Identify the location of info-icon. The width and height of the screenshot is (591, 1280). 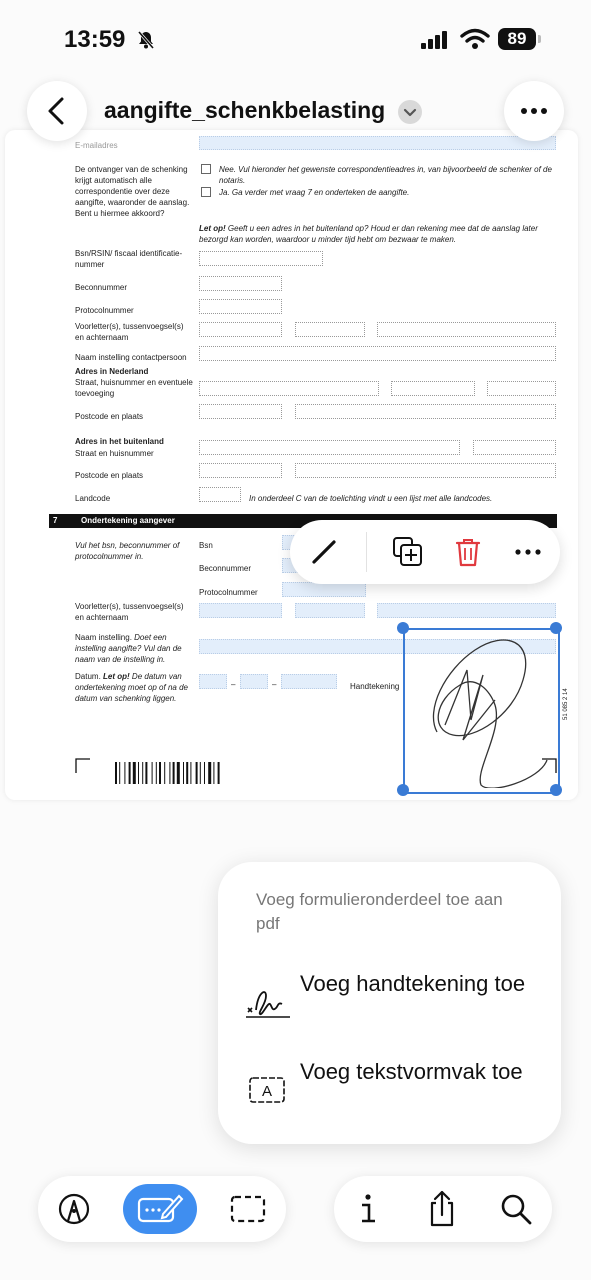
(368, 1209).